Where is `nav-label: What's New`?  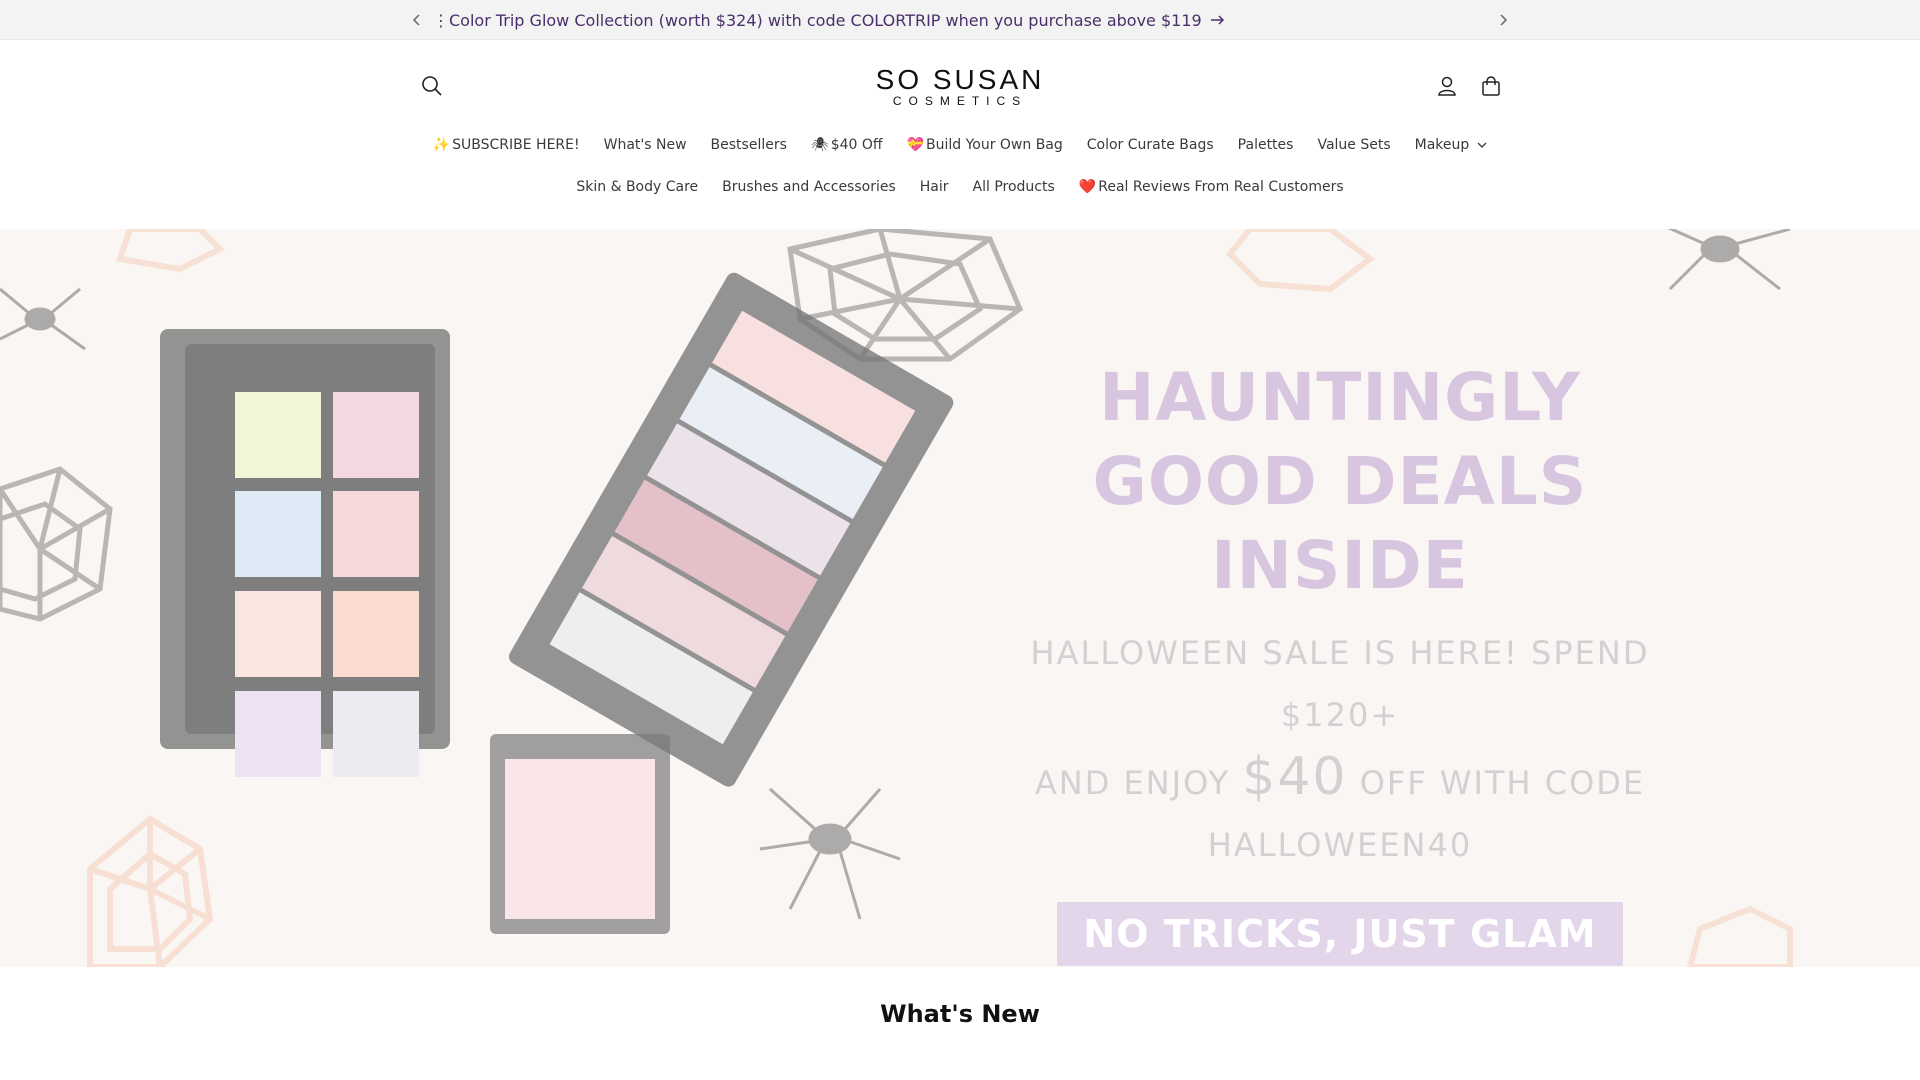
nav-label: What's New is located at coordinates (645, 145).